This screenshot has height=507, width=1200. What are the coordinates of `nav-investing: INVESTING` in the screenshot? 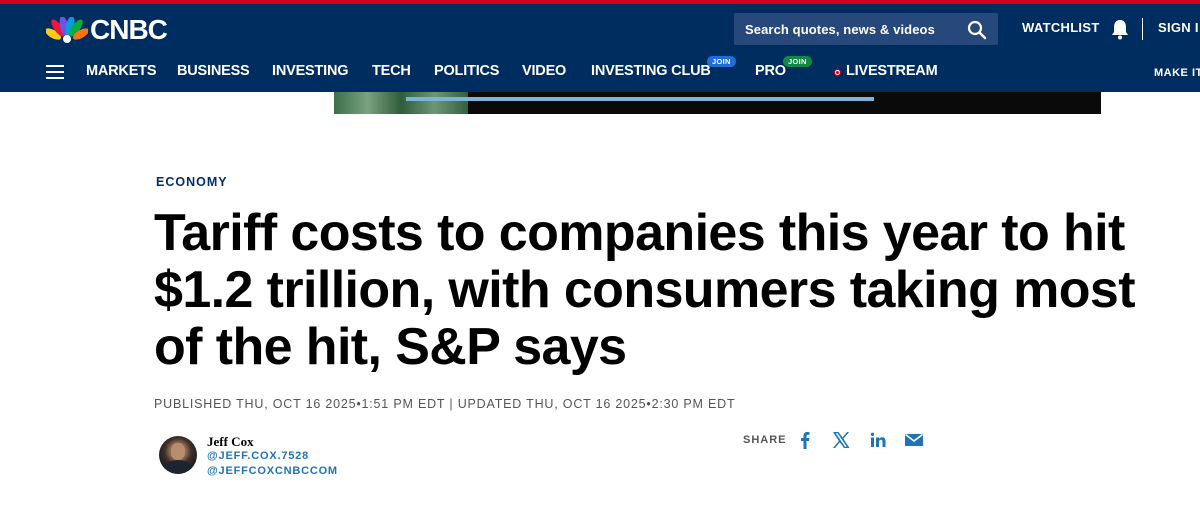 It's located at (310, 71).